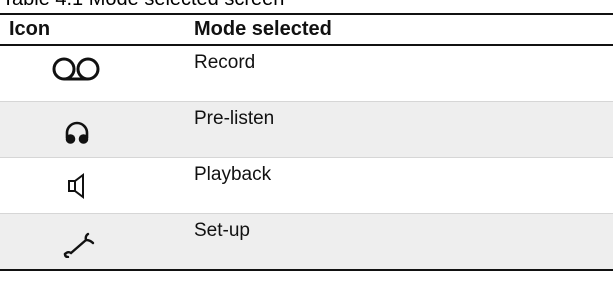  I want to click on table-caption: Table 4.1 Mode selected screen, so click(143, 5).